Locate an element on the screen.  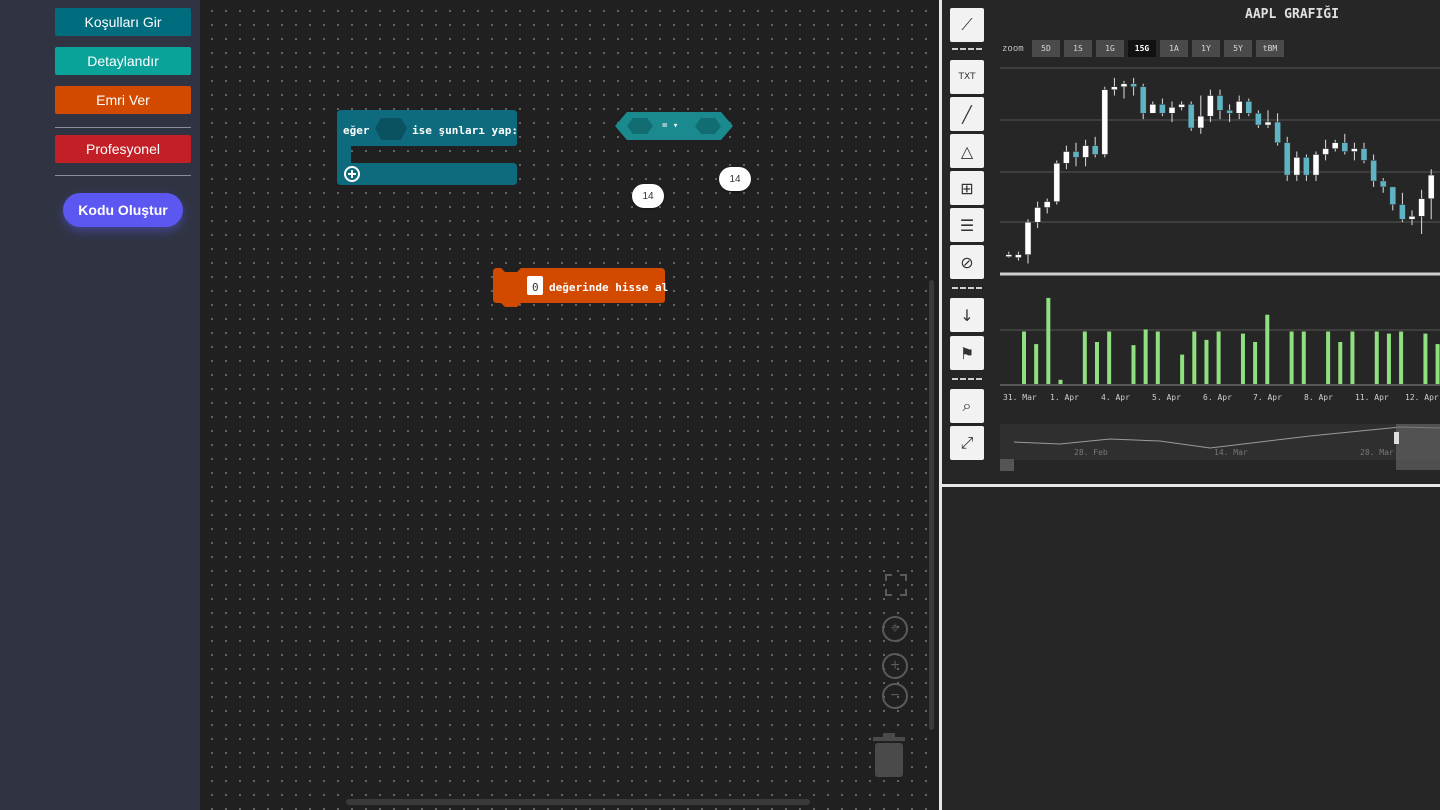
zoom-label: zoom is located at coordinates (1013, 49).